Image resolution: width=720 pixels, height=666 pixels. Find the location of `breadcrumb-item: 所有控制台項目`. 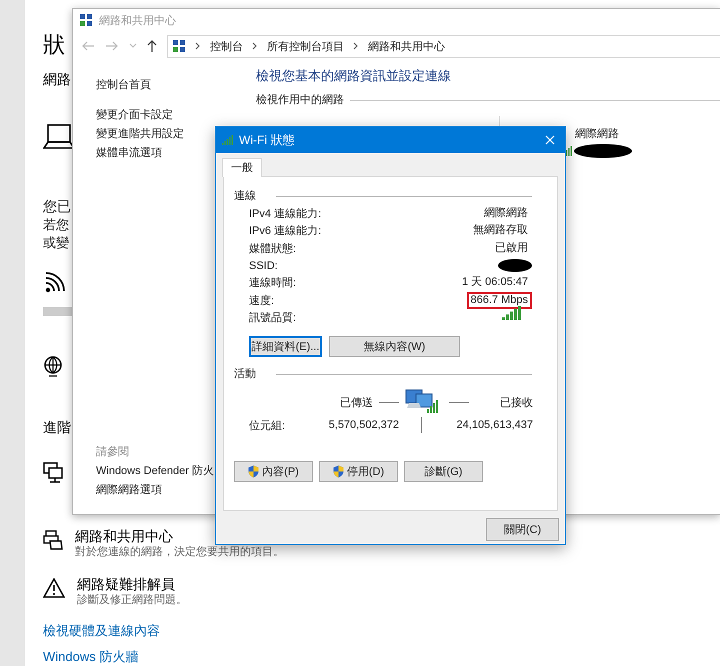

breadcrumb-item: 所有控制台項目 is located at coordinates (305, 46).